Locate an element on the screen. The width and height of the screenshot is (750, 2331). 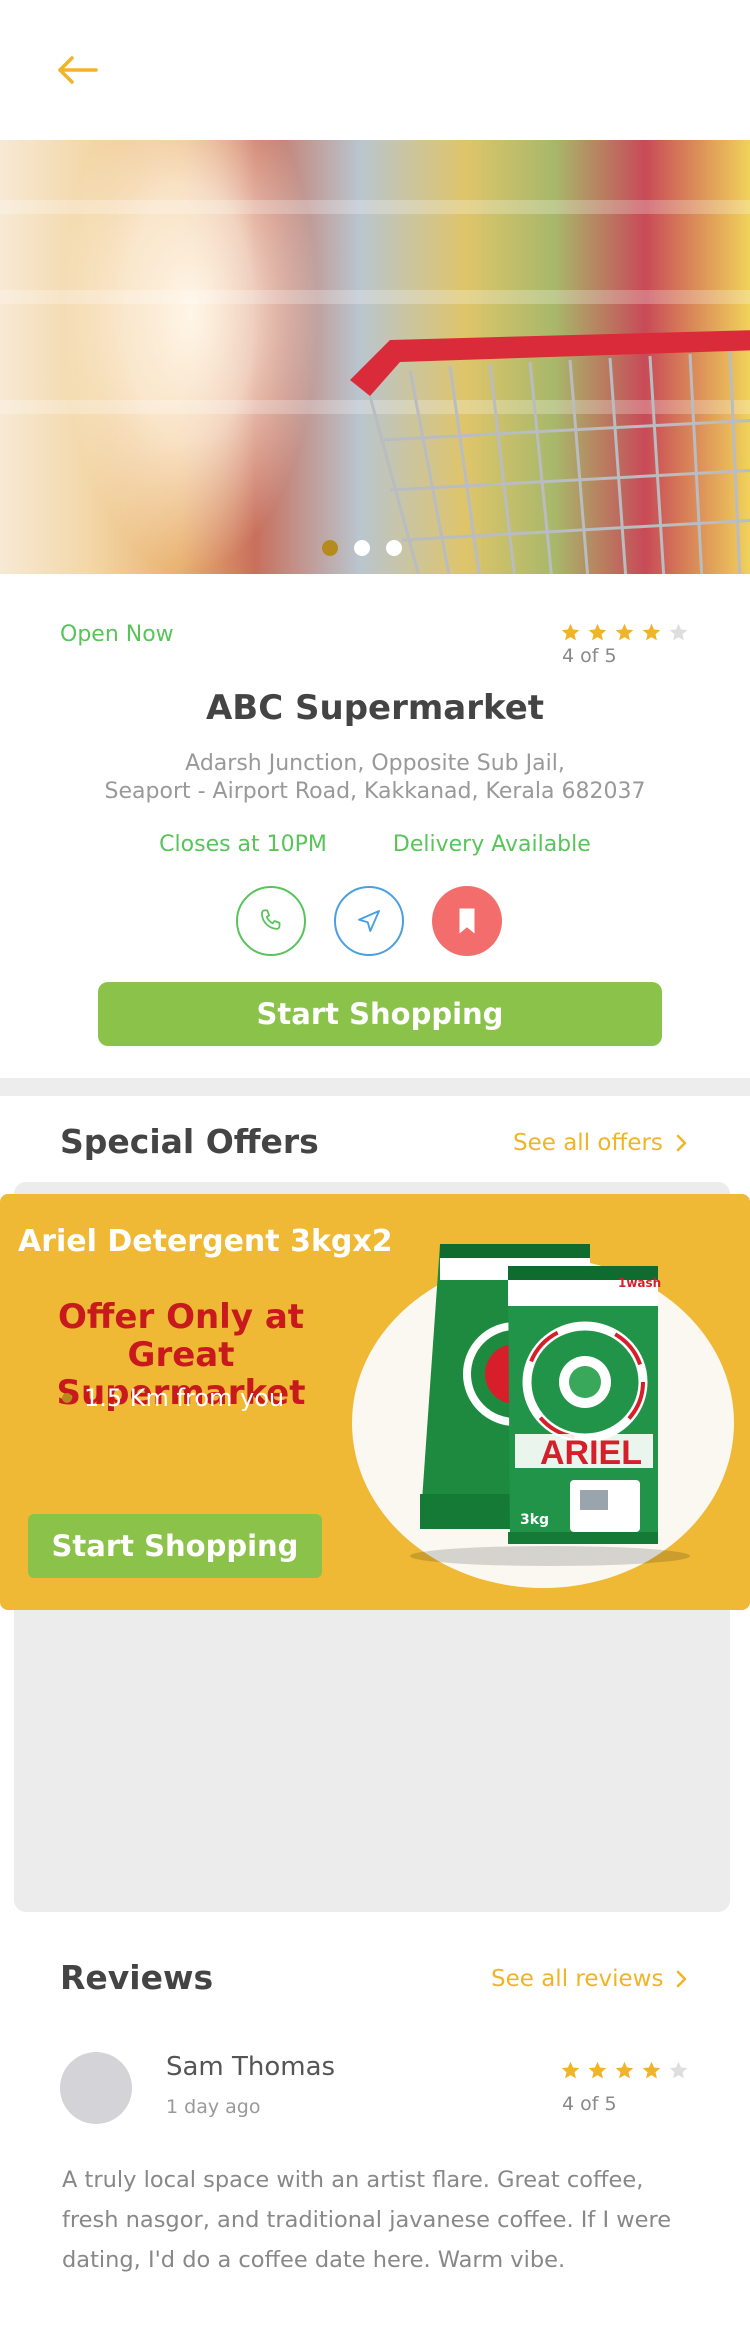
open-status: Open Now is located at coordinates (117, 634).